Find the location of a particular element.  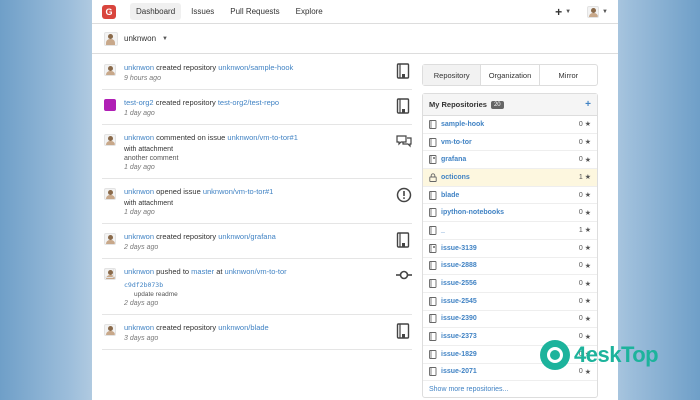

repo-name-link: _ is located at coordinates (443, 230).